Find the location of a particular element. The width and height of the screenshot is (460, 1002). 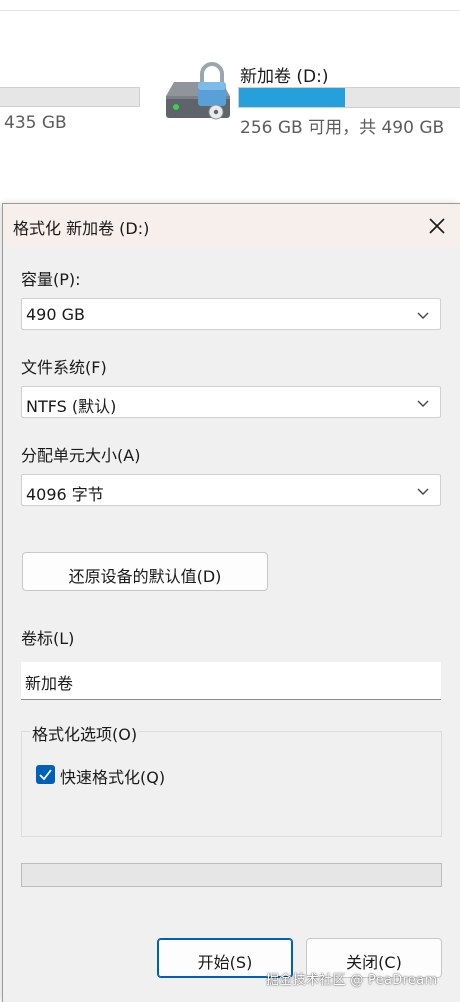

format-options-legend: 格式化选项(O) is located at coordinates (85, 733).